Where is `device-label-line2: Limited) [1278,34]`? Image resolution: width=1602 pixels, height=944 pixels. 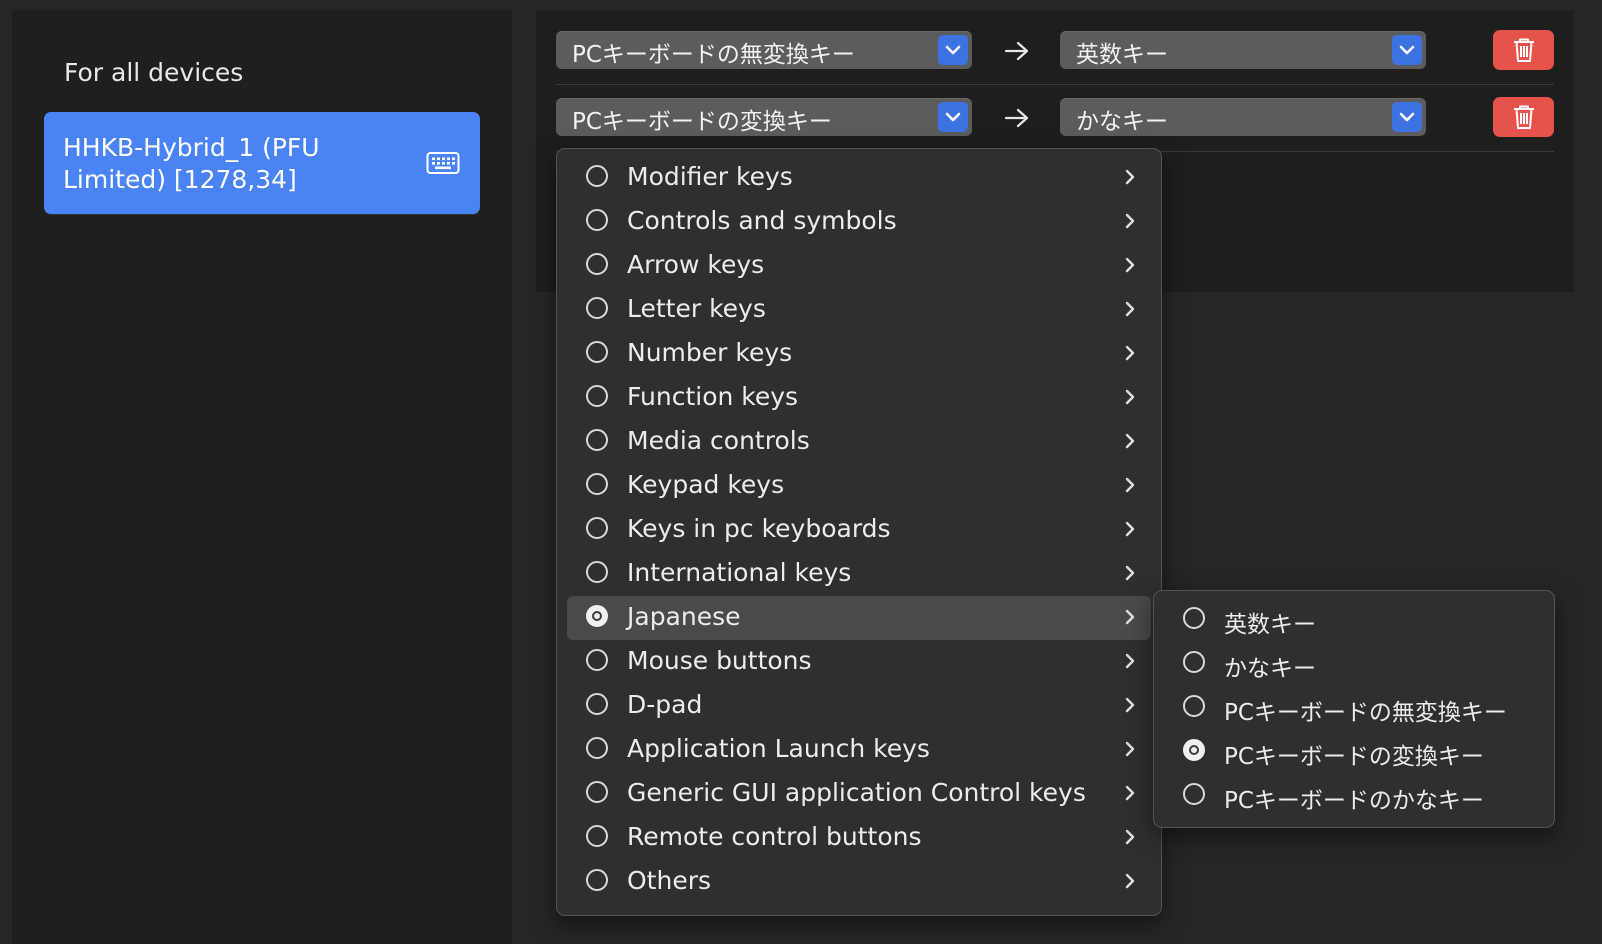
device-label-line2: Limited) [1278,34] is located at coordinates (180, 179).